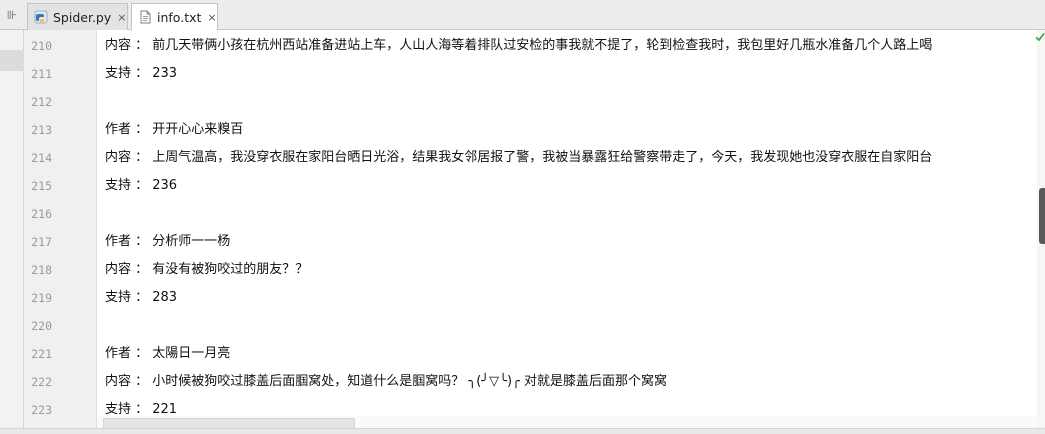  Describe the element at coordinates (141, 298) in the screenshot. I see `editor-line: 支持 ： 283` at that location.